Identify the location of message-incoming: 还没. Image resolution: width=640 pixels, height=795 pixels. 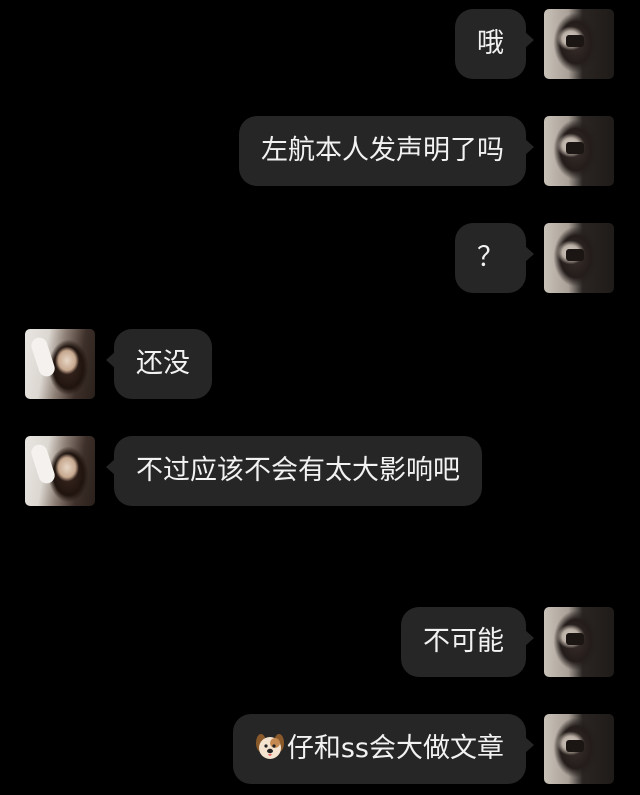
(320, 364).